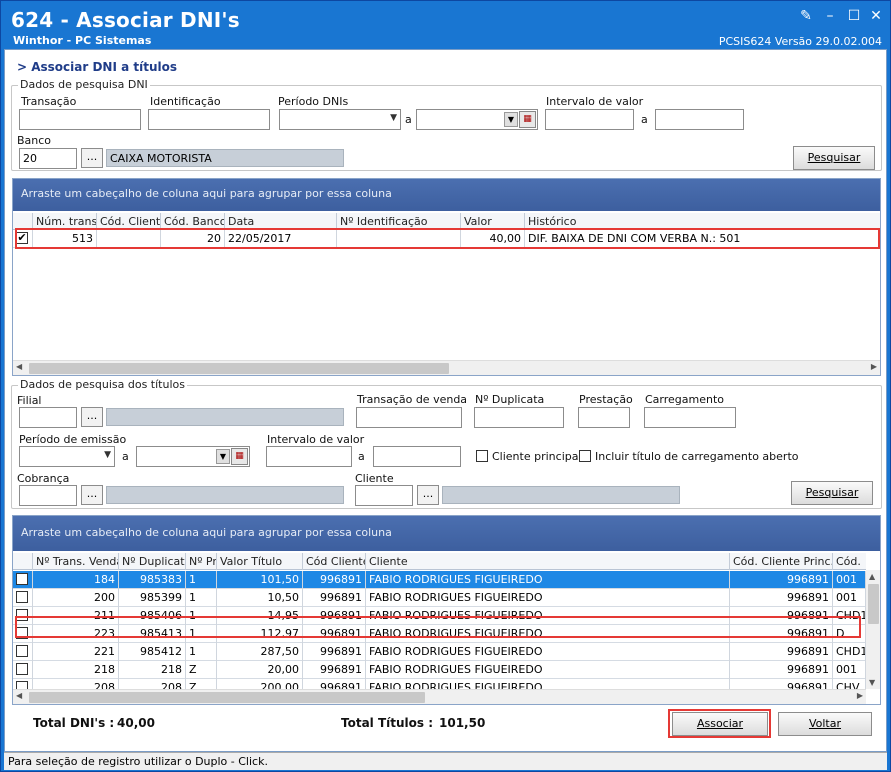  What do you see at coordinates (849, 634) in the screenshot?
I see `titulo-cell-cob: D` at bounding box center [849, 634].